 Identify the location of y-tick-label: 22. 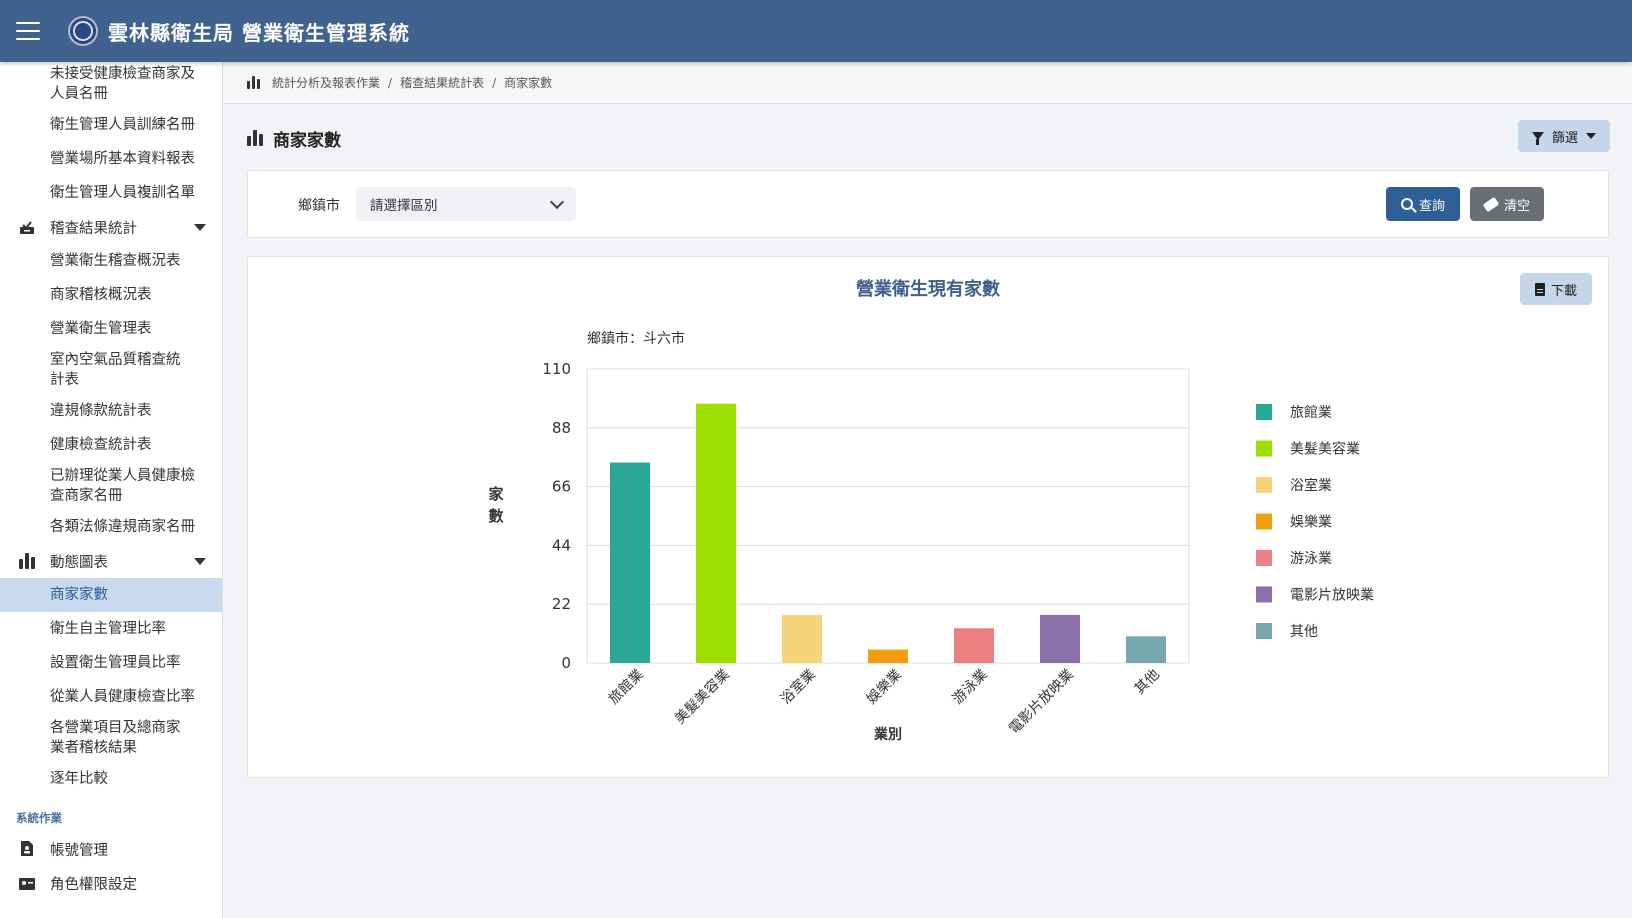
(561, 604).